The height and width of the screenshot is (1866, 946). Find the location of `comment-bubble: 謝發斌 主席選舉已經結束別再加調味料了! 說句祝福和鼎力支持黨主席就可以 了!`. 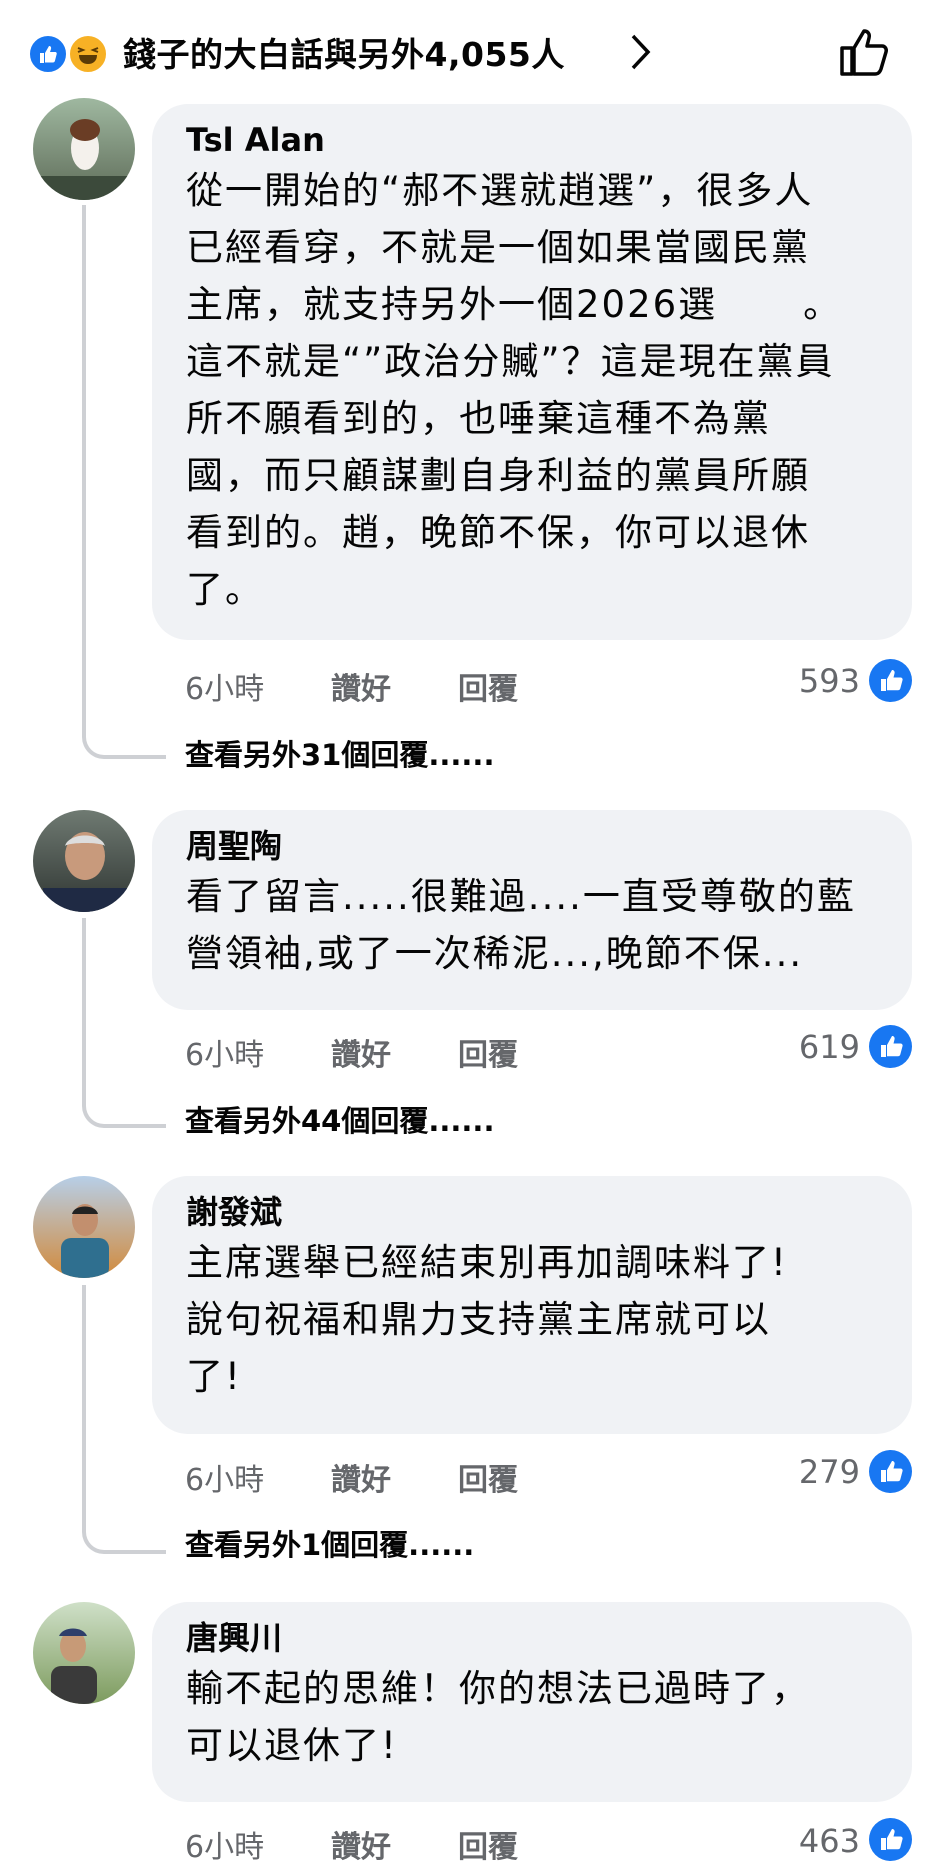

comment-bubble: 謝發斌 主席選舉已經結束別再加調味料了! 說句祝福和鼎力支持黨主席就可以 了! is located at coordinates (532, 1305).